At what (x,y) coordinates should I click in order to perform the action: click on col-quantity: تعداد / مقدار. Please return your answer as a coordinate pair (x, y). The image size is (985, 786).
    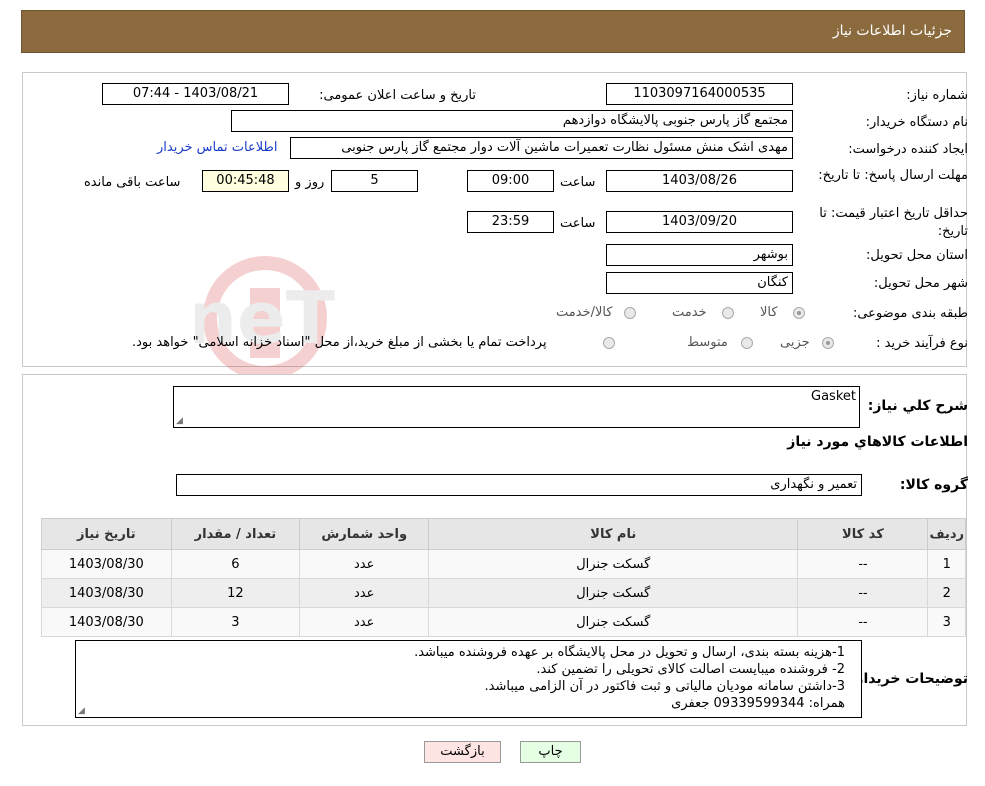
    Looking at the image, I should click on (235, 534).